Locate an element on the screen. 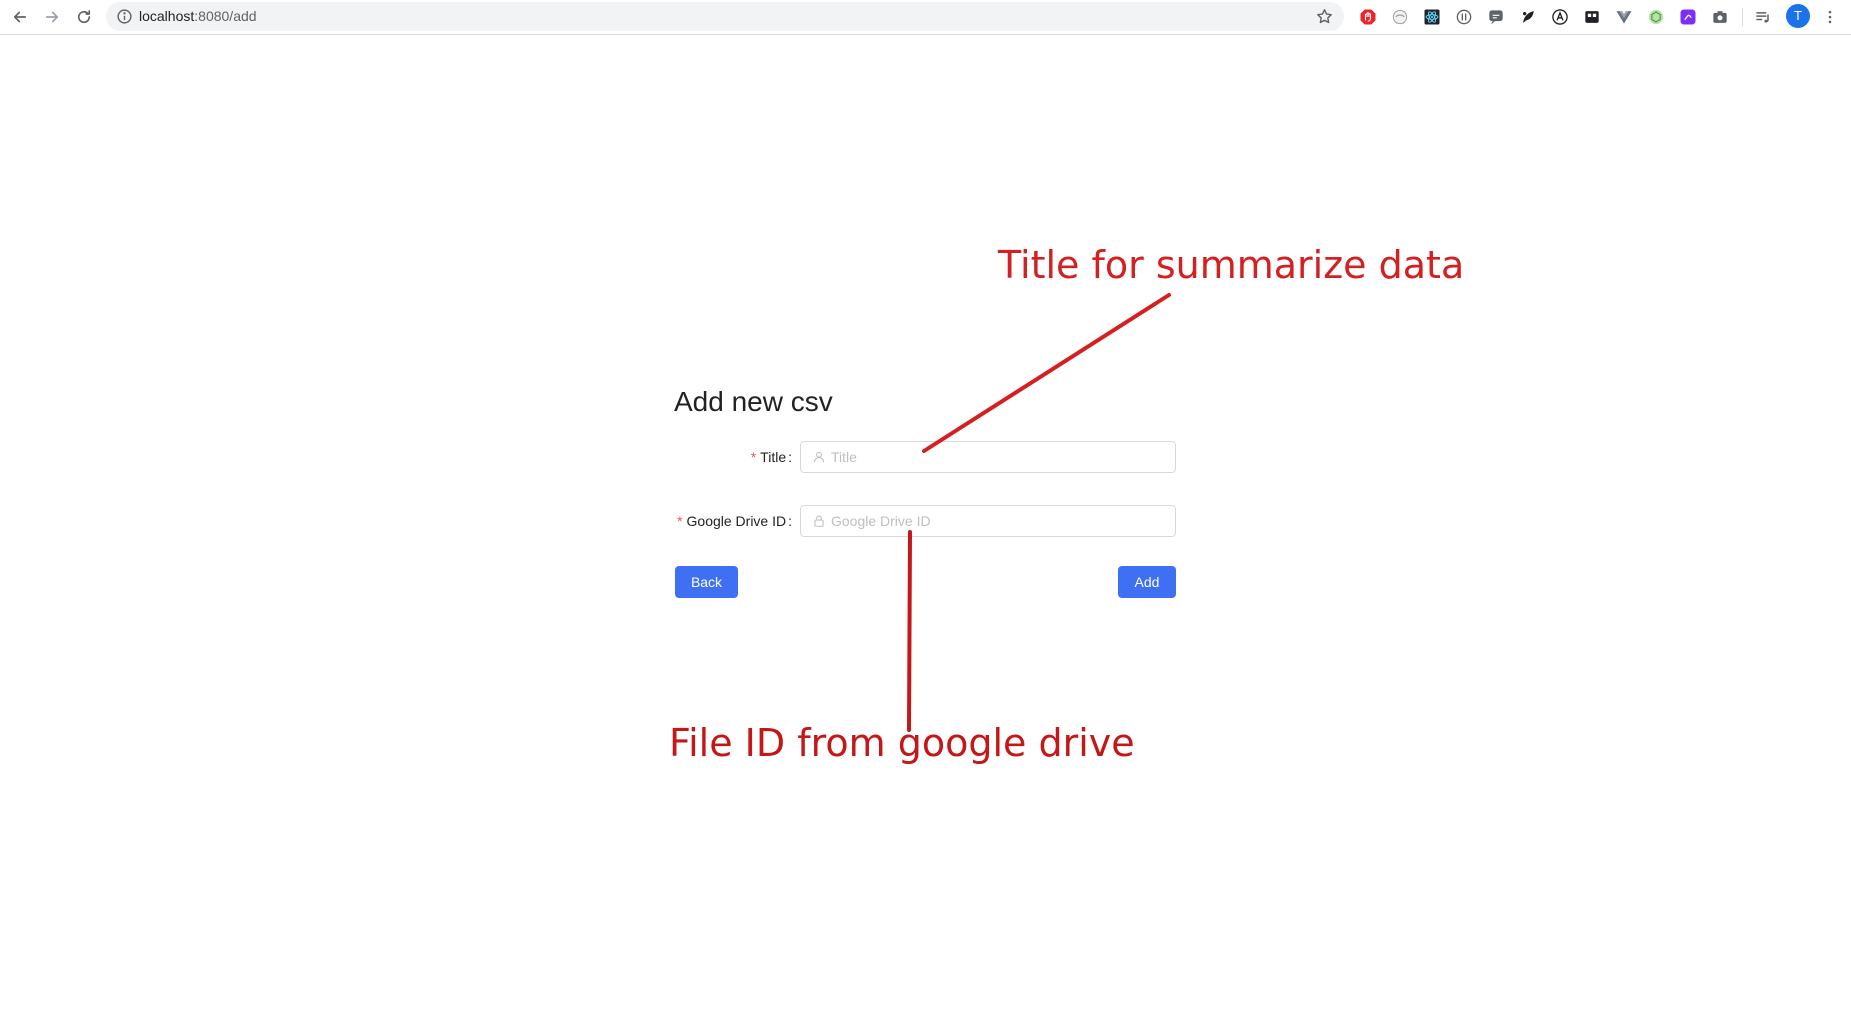 This screenshot has height=1016, width=1851. toolbar-separator is located at coordinates (1742, 17).